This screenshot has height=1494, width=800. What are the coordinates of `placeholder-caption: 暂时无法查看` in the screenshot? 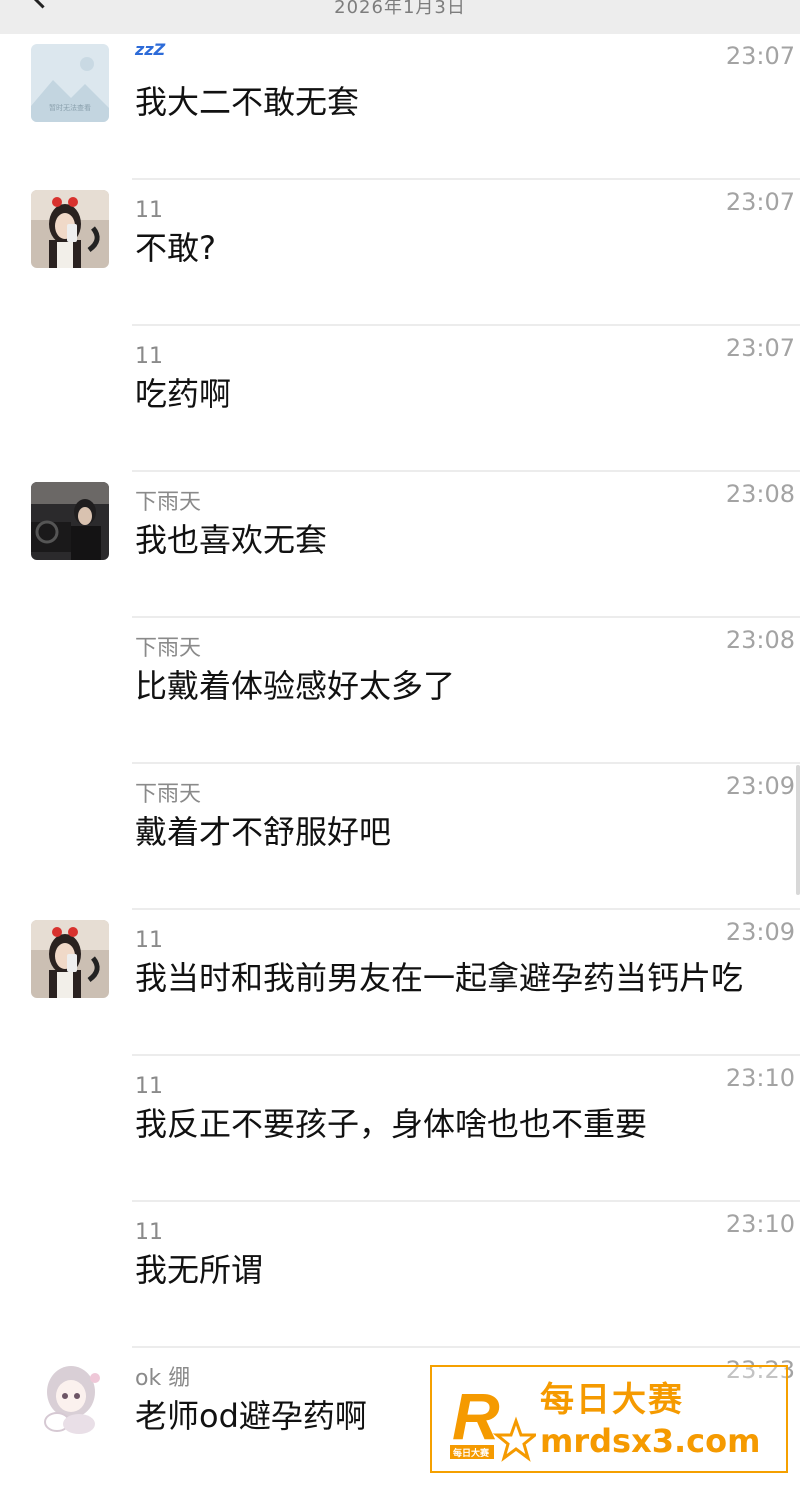 It's located at (70, 107).